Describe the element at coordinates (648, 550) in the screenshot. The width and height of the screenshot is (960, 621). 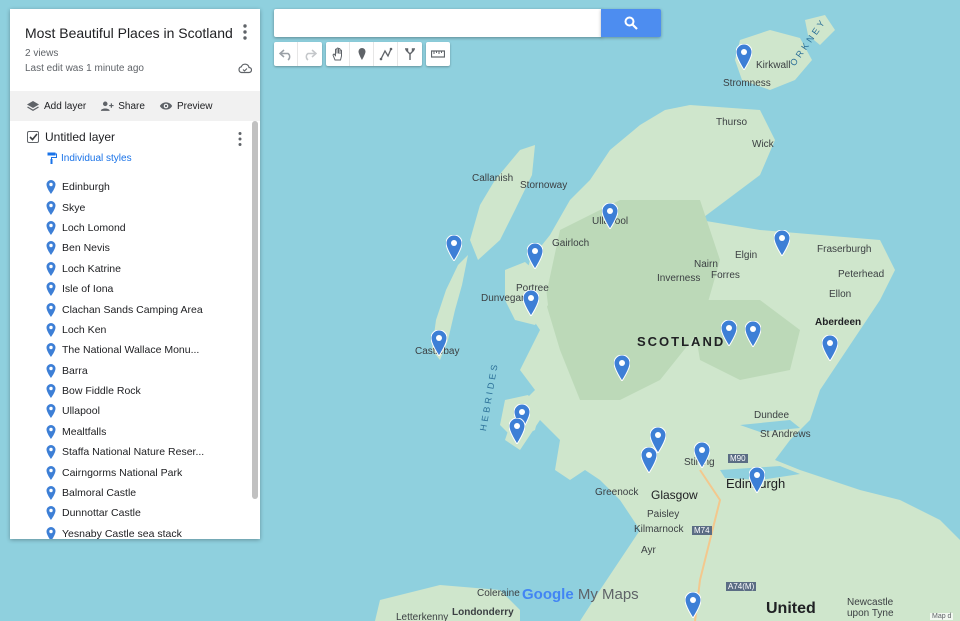
I see `label-ayr: Ayr` at that location.